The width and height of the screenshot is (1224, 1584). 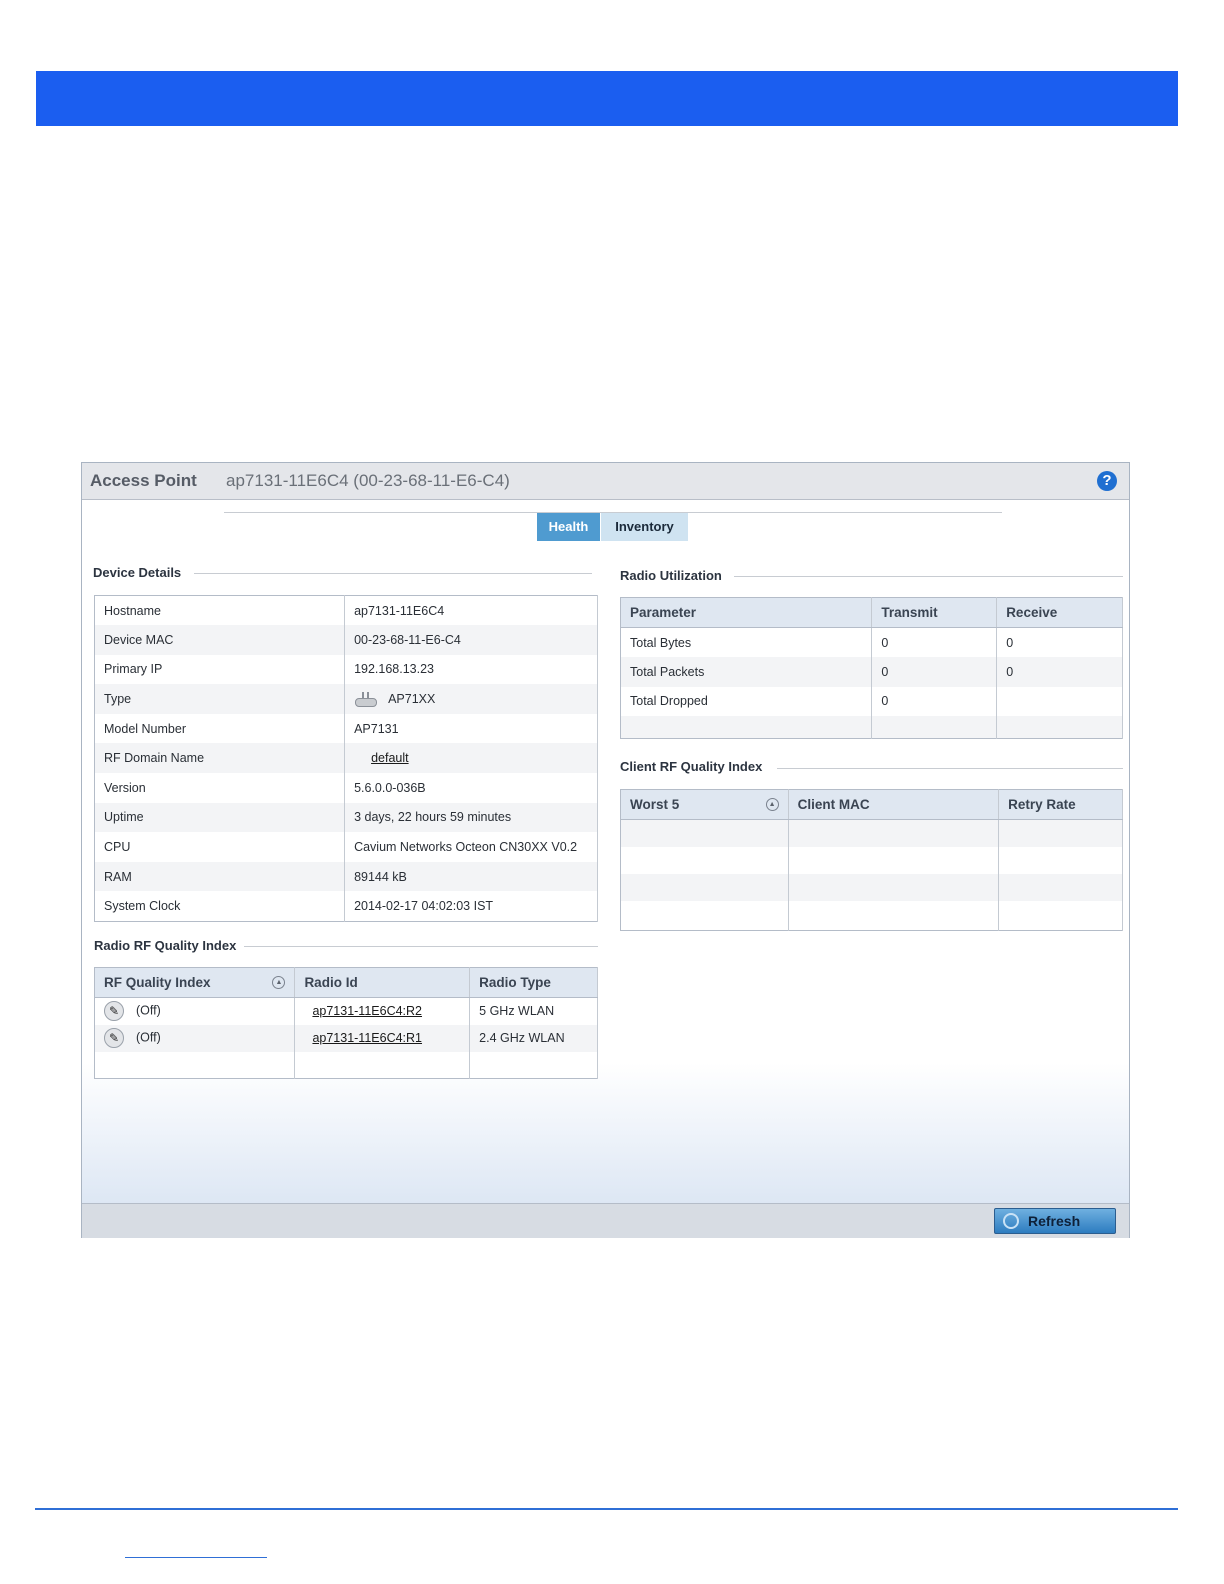 I want to click on row-value: 00-23-68-11-E6-C4, so click(x=471, y=640).